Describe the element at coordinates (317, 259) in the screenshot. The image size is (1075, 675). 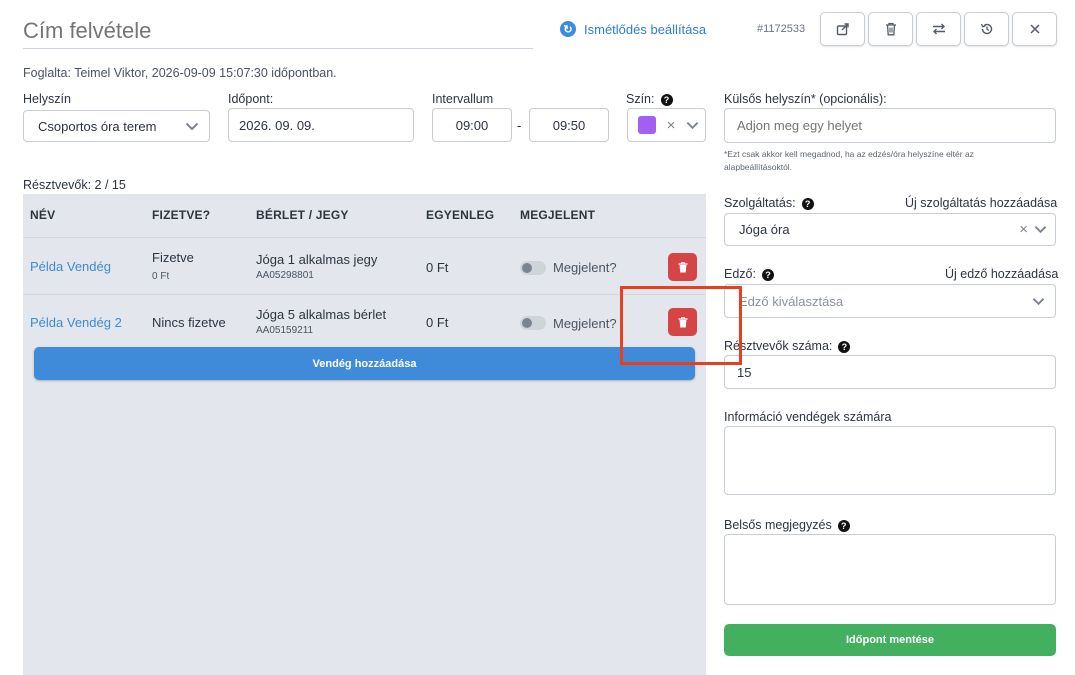
I see `pass-name: Jóga 1 alkalmas jegy` at that location.